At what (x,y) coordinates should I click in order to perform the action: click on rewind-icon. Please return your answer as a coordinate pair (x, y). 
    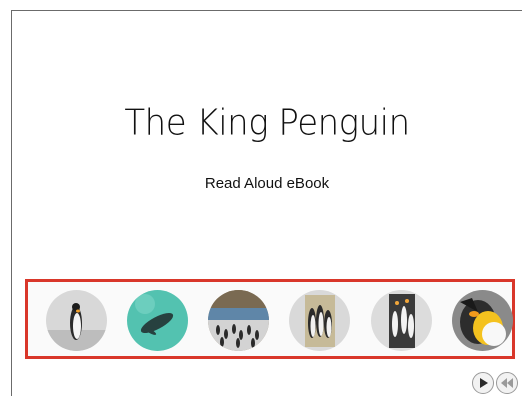
    Looking at the image, I should click on (507, 383).